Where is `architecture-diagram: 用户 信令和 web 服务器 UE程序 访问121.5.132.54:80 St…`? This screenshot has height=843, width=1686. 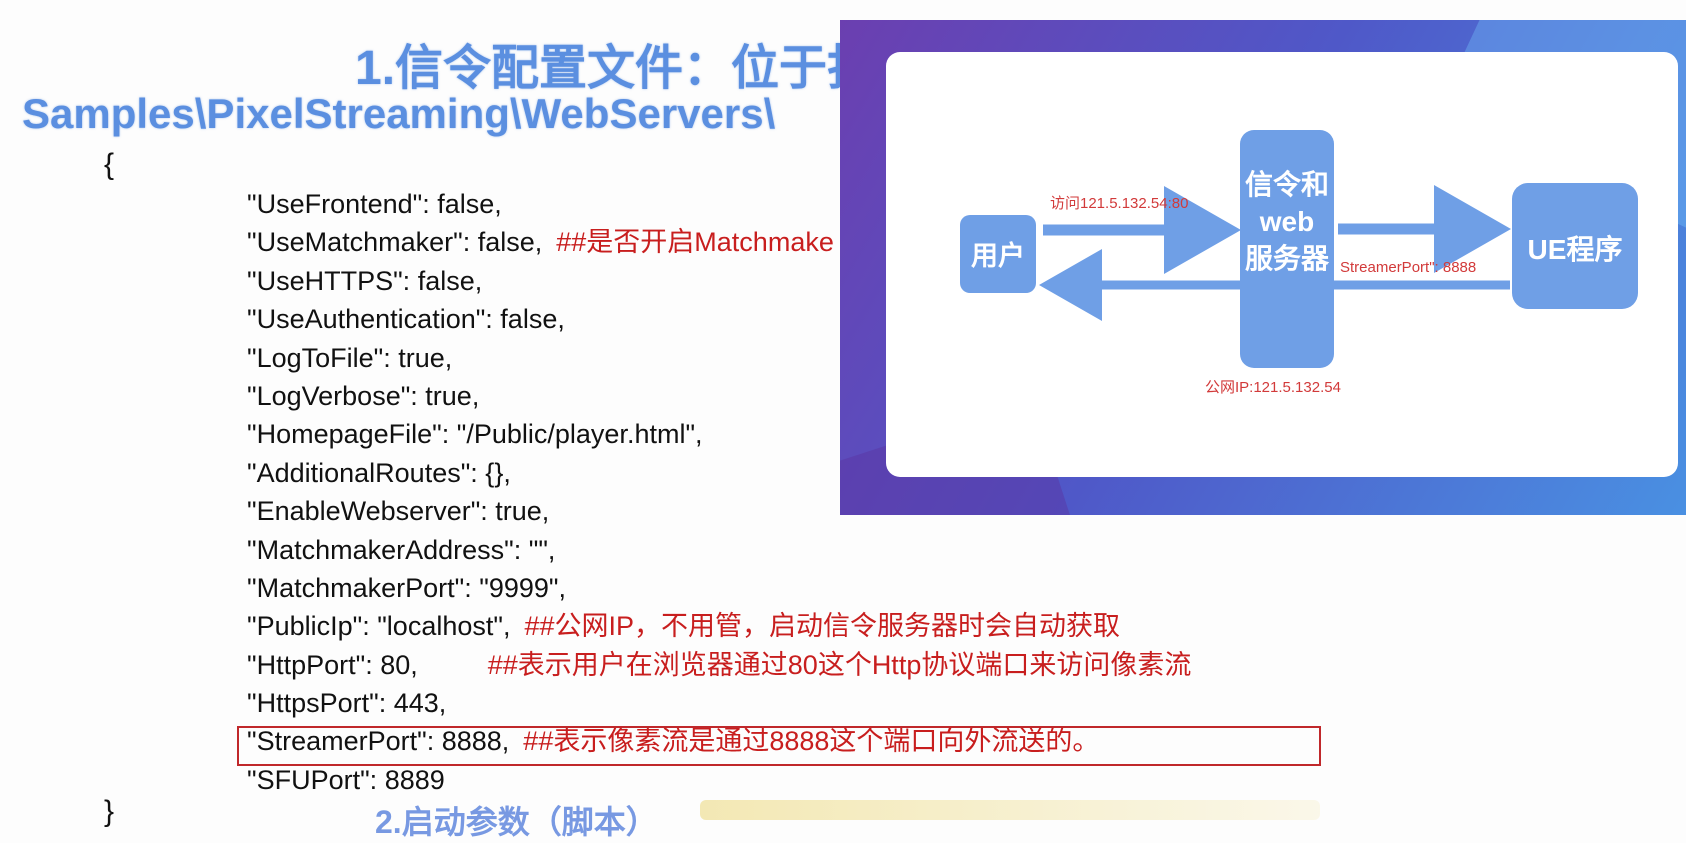
architecture-diagram: 用户 信令和 web 服务器 UE程序 访问121.5.132.54:80 St… is located at coordinates (1299, 263).